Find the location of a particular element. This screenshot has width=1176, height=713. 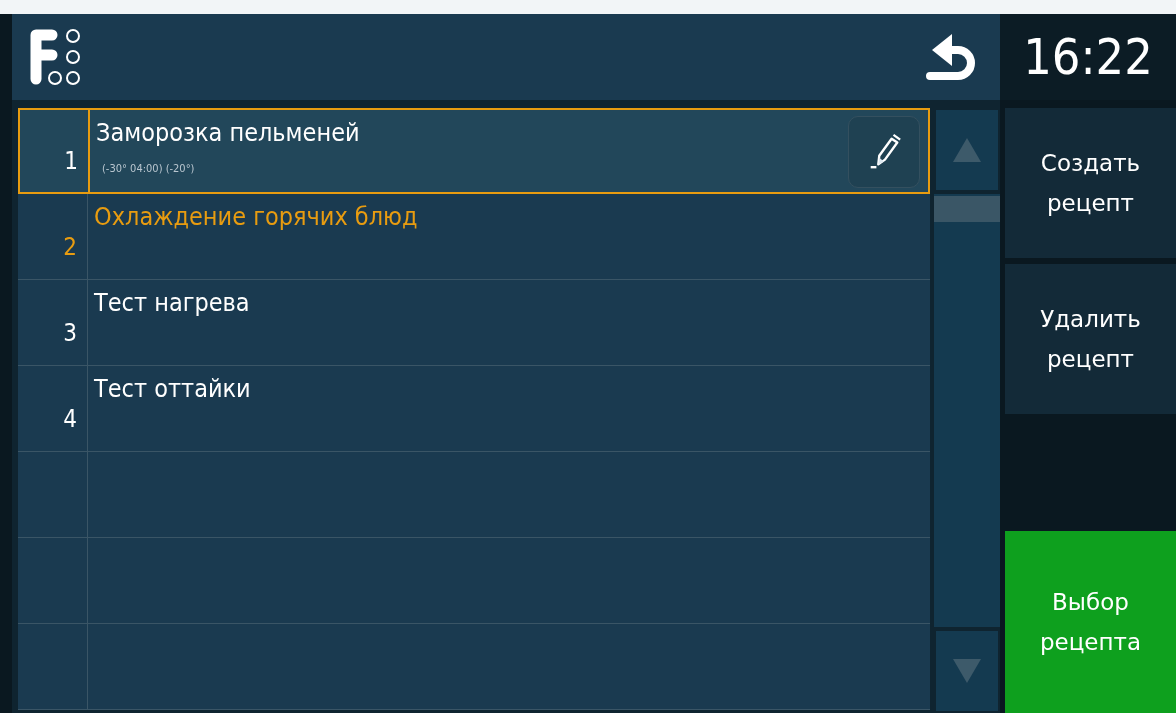

row-number: 4 is located at coordinates (53, 408).